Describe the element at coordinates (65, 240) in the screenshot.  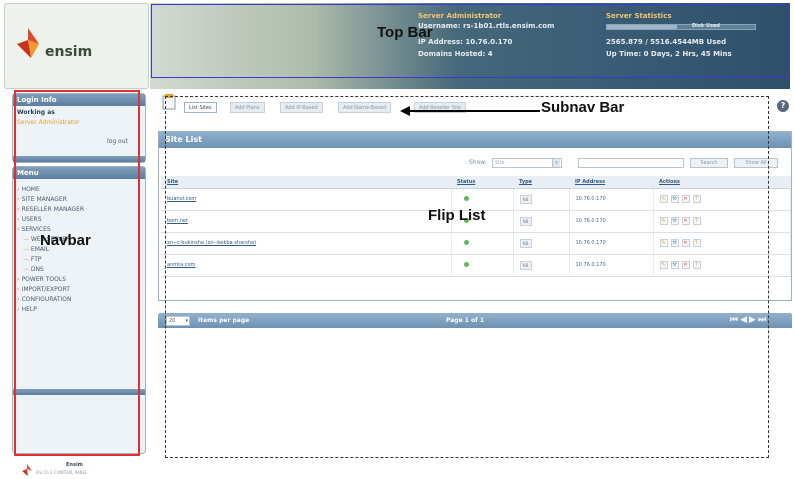
I see `navbar-annotation: Navbar` at that location.